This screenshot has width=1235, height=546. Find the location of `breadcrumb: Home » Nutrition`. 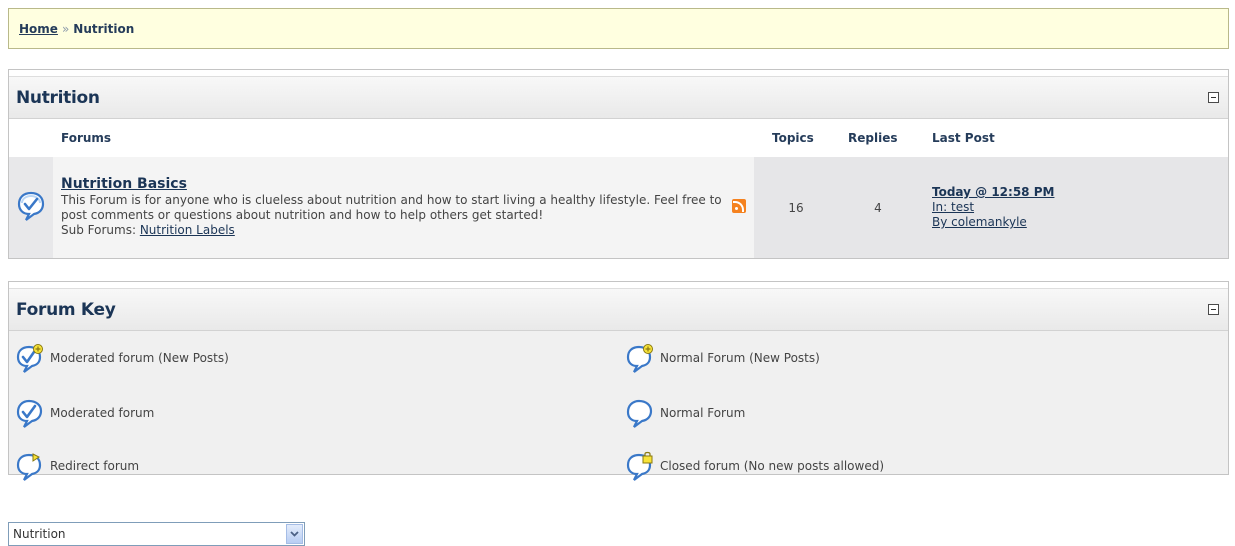

breadcrumb: Home » Nutrition is located at coordinates (618, 28).